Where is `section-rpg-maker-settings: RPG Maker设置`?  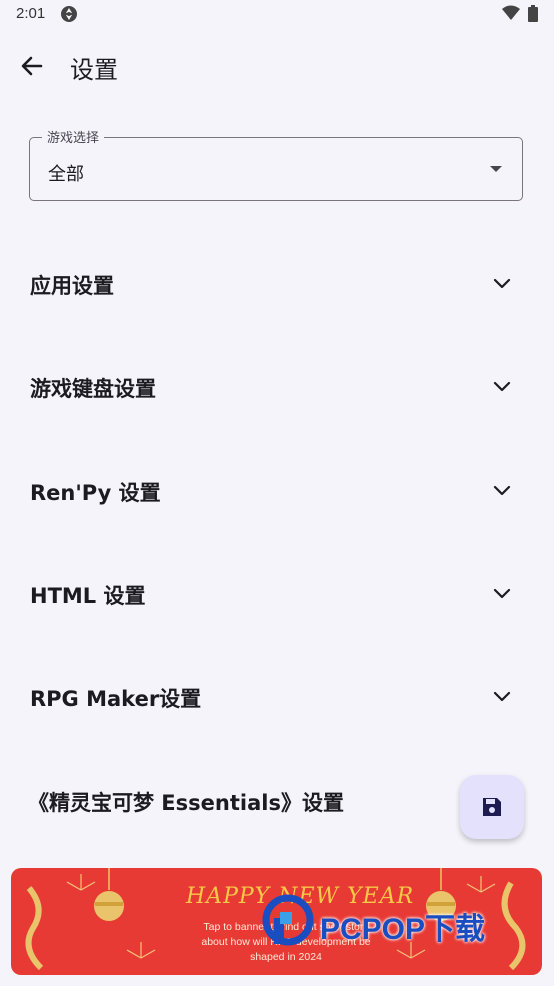
section-rpg-maker-settings: RPG Maker设置 is located at coordinates (277, 696).